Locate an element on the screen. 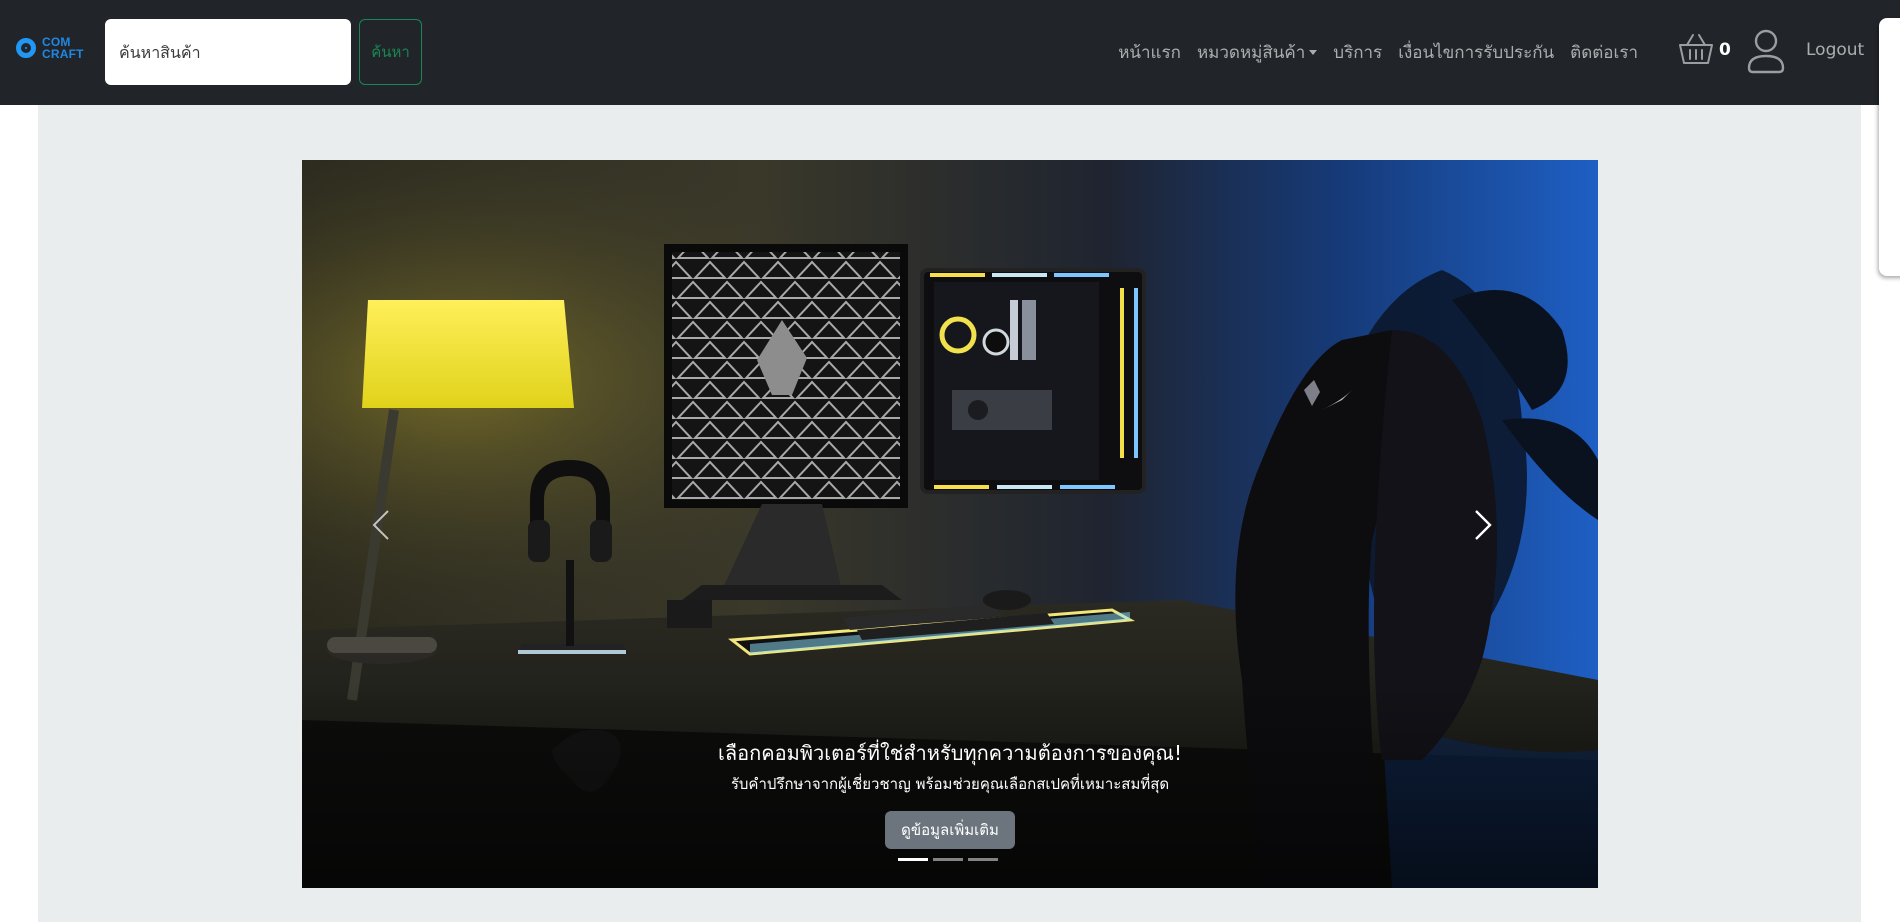  nav-item-categories-label: หมวดหมู่สินค้า is located at coordinates (1251, 53).